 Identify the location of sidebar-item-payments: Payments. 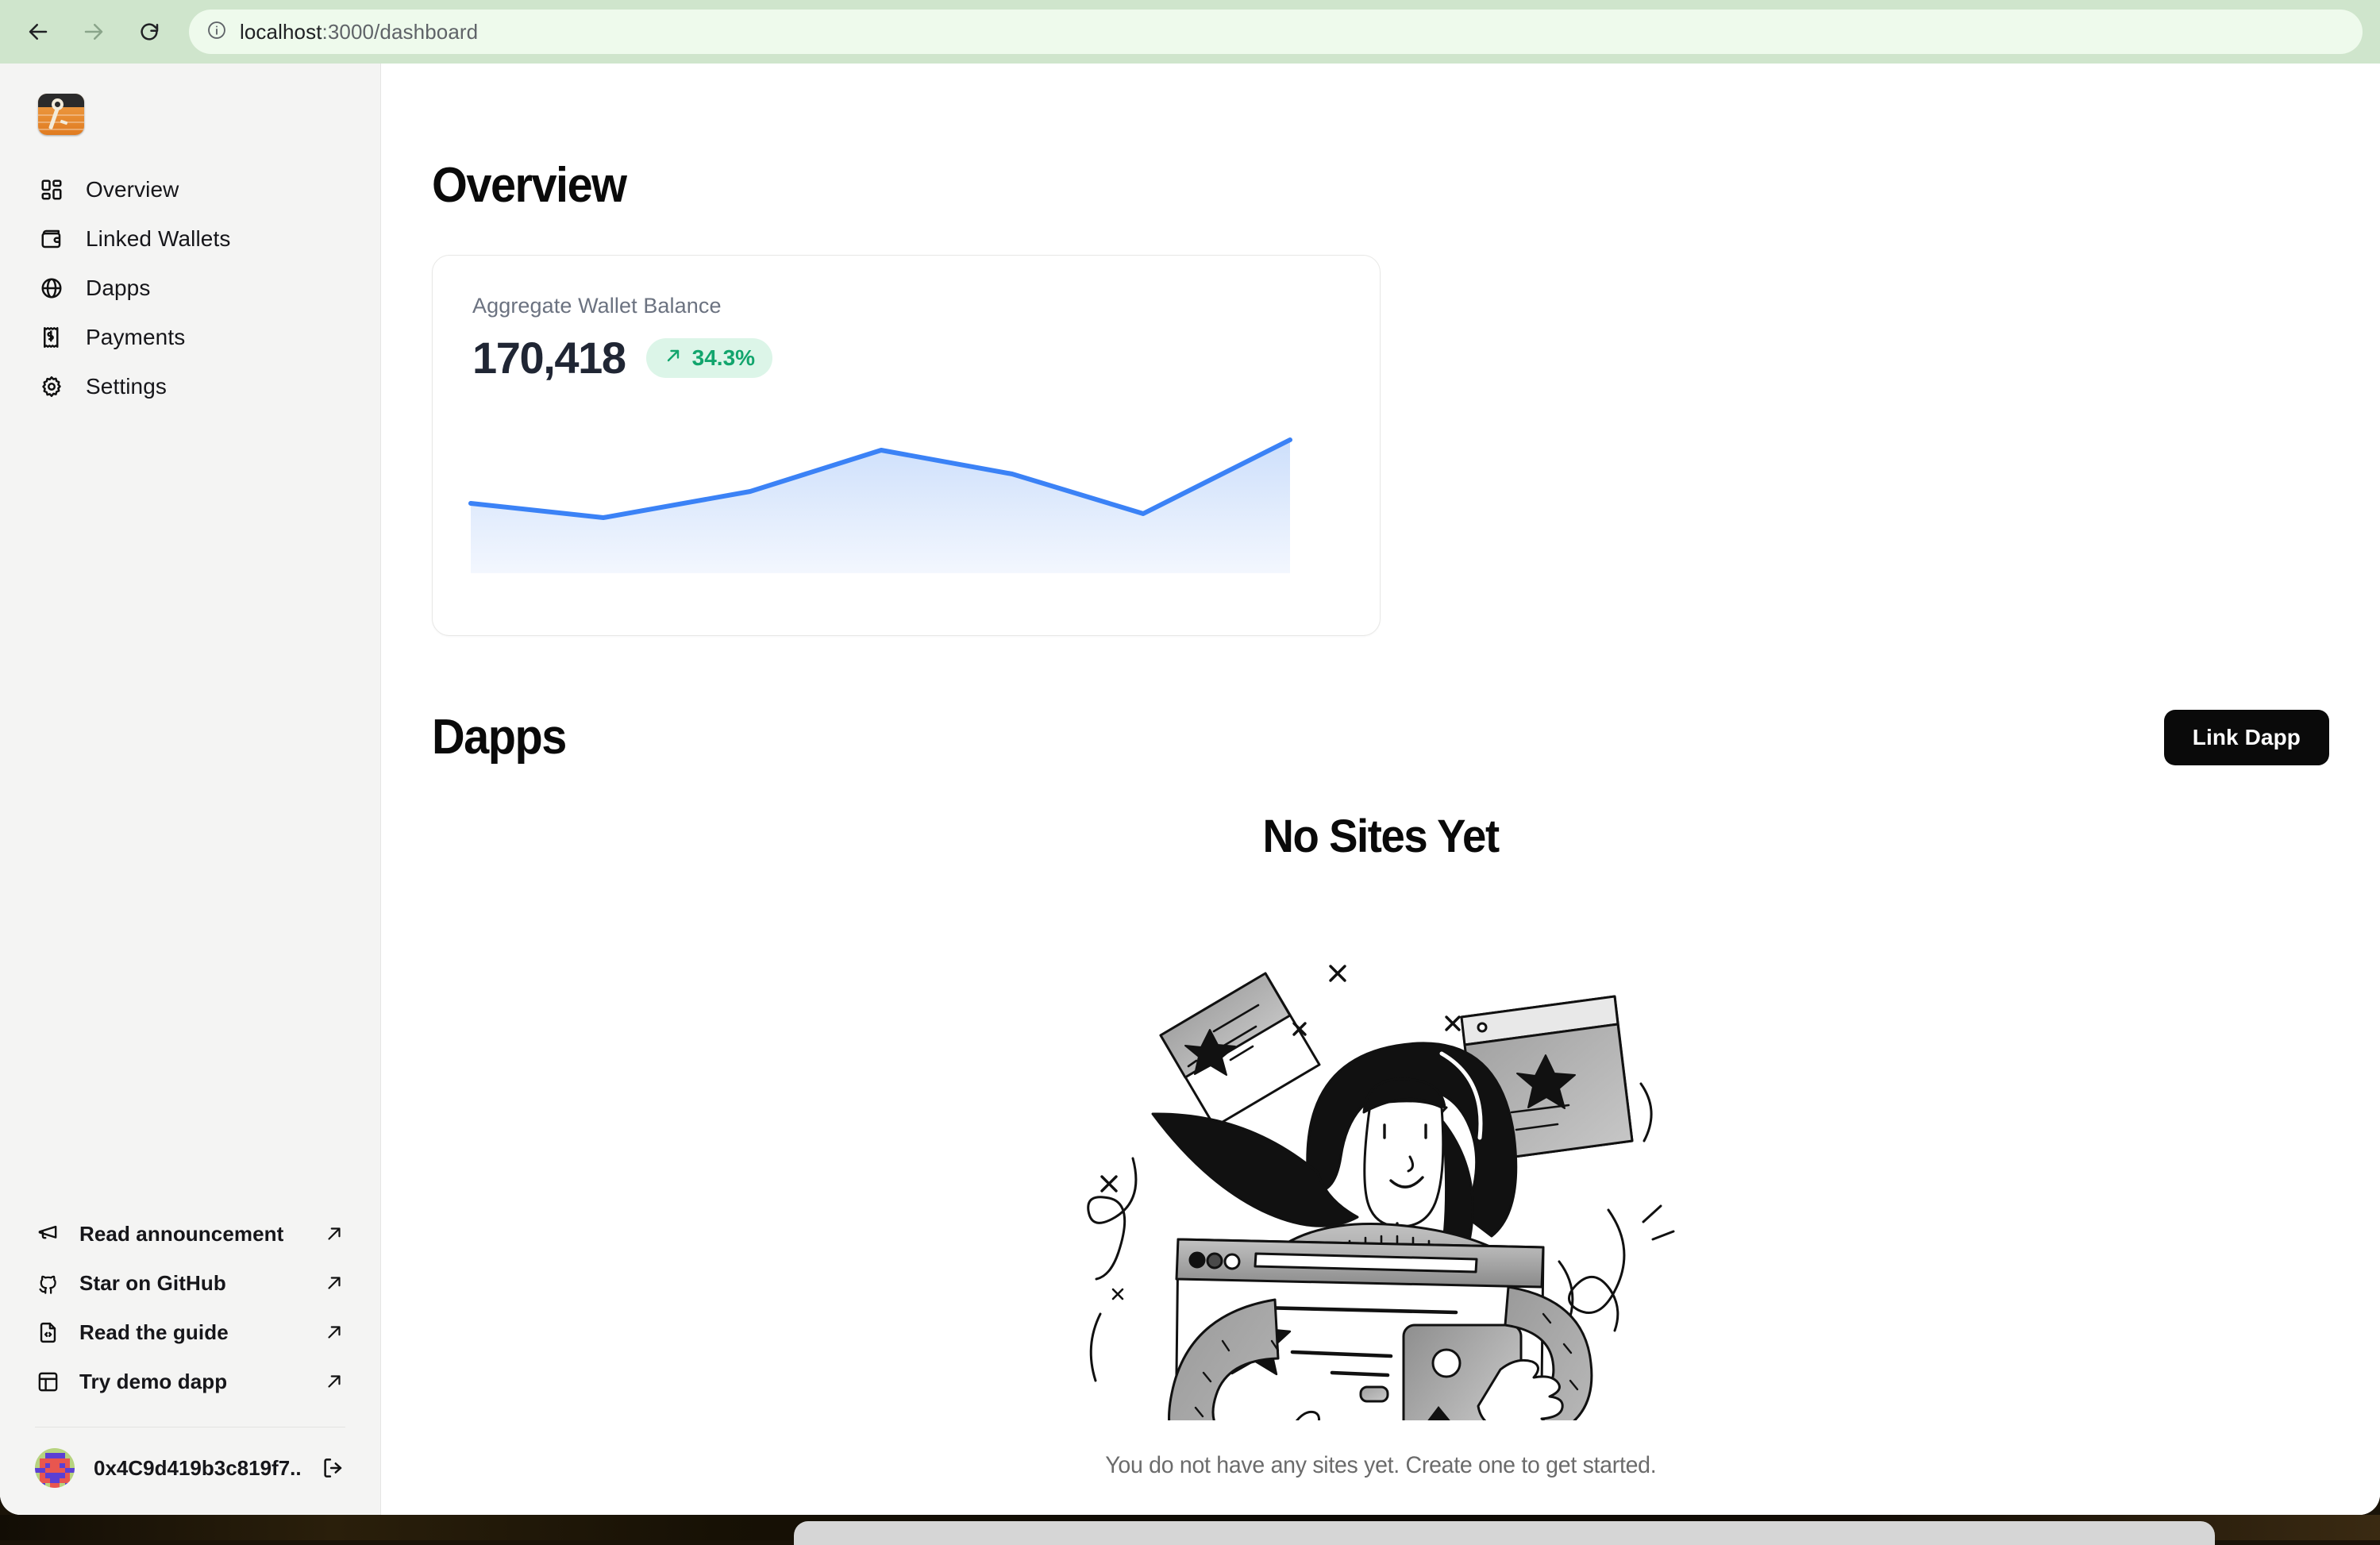
(190, 337).